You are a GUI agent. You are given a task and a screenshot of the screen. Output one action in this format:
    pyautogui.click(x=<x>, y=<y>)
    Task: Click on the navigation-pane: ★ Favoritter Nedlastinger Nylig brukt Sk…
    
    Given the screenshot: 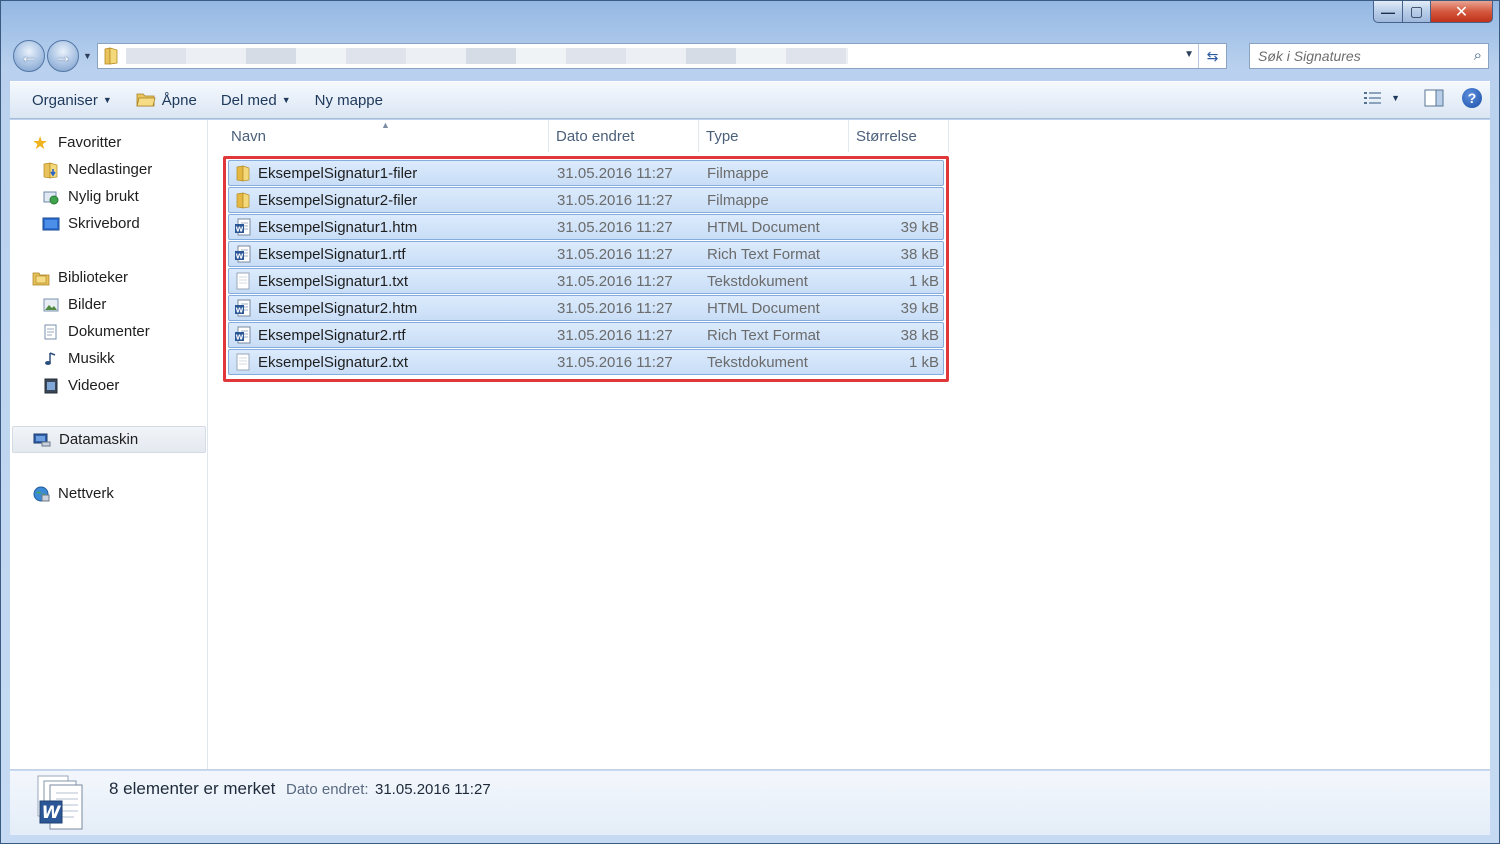 What is the action you would take?
    pyautogui.click(x=109, y=444)
    